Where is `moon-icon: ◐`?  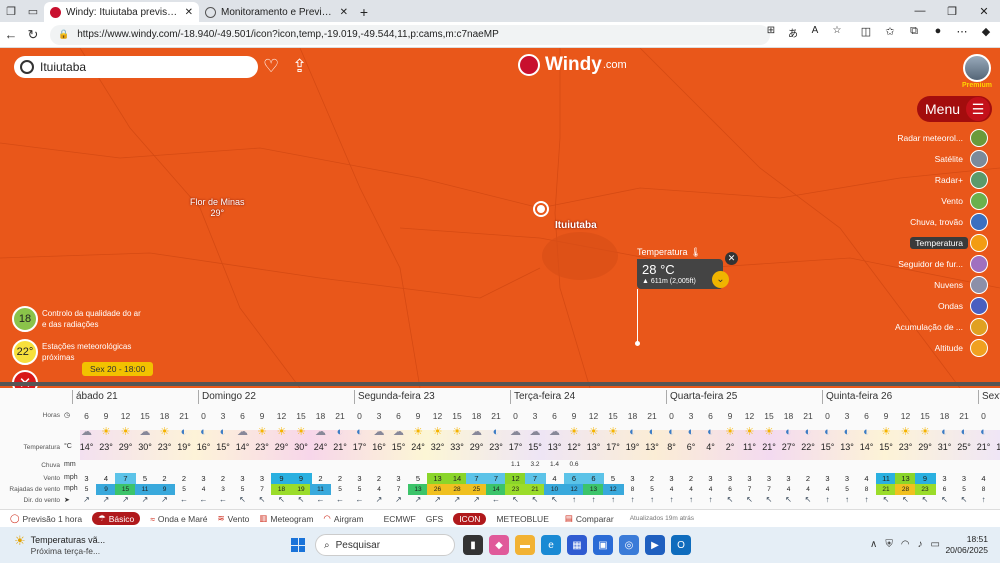 moon-icon: ◐ is located at coordinates (983, 432).